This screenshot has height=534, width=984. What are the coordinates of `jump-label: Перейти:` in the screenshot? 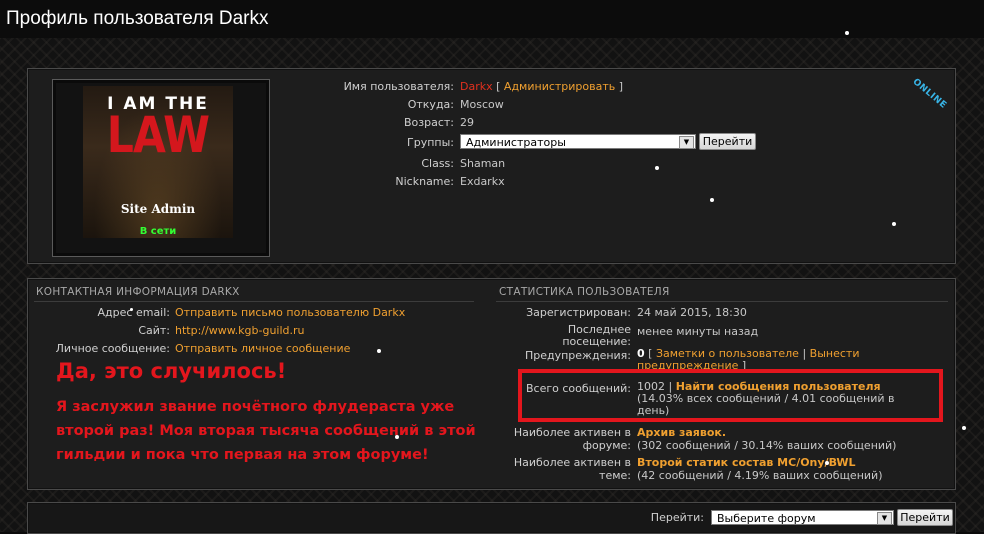 It's located at (677, 517).